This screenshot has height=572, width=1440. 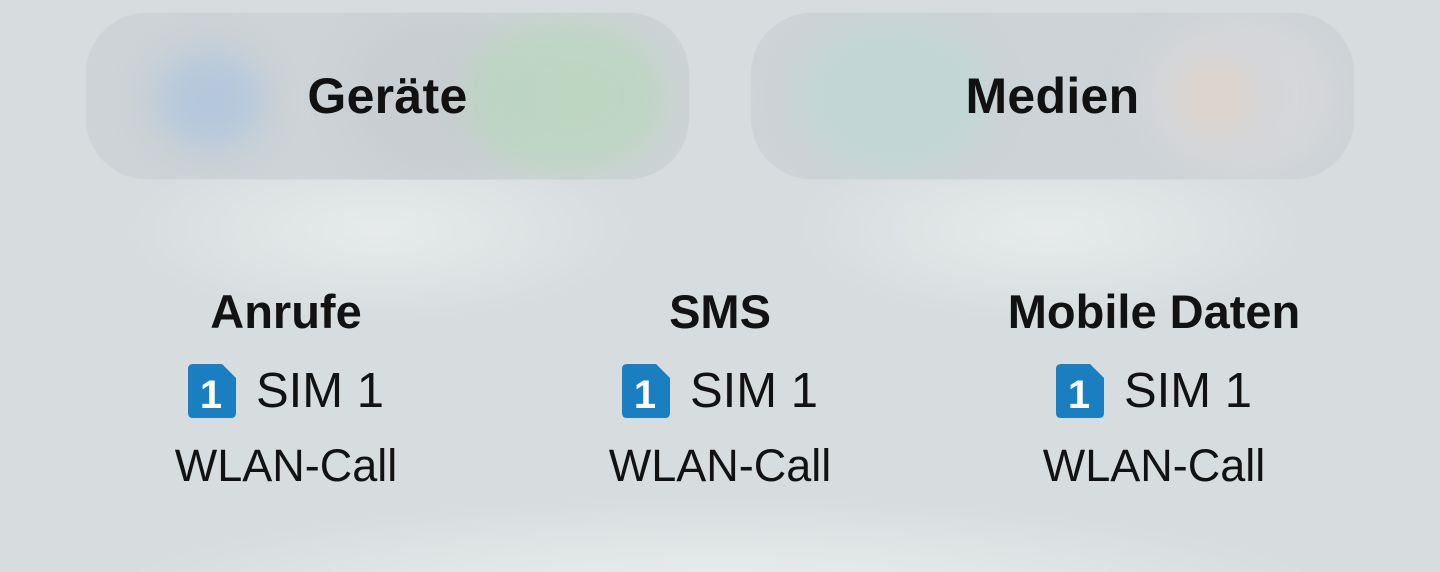 I want to click on devices-tile-label: Geräte, so click(x=387, y=96).